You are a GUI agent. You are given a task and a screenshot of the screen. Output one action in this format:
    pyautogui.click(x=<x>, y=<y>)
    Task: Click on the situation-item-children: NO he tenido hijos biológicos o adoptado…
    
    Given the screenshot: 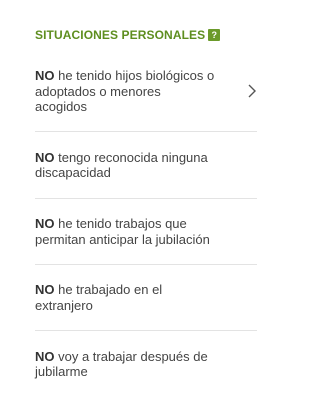 What is the action you would take?
    pyautogui.click(x=146, y=91)
    